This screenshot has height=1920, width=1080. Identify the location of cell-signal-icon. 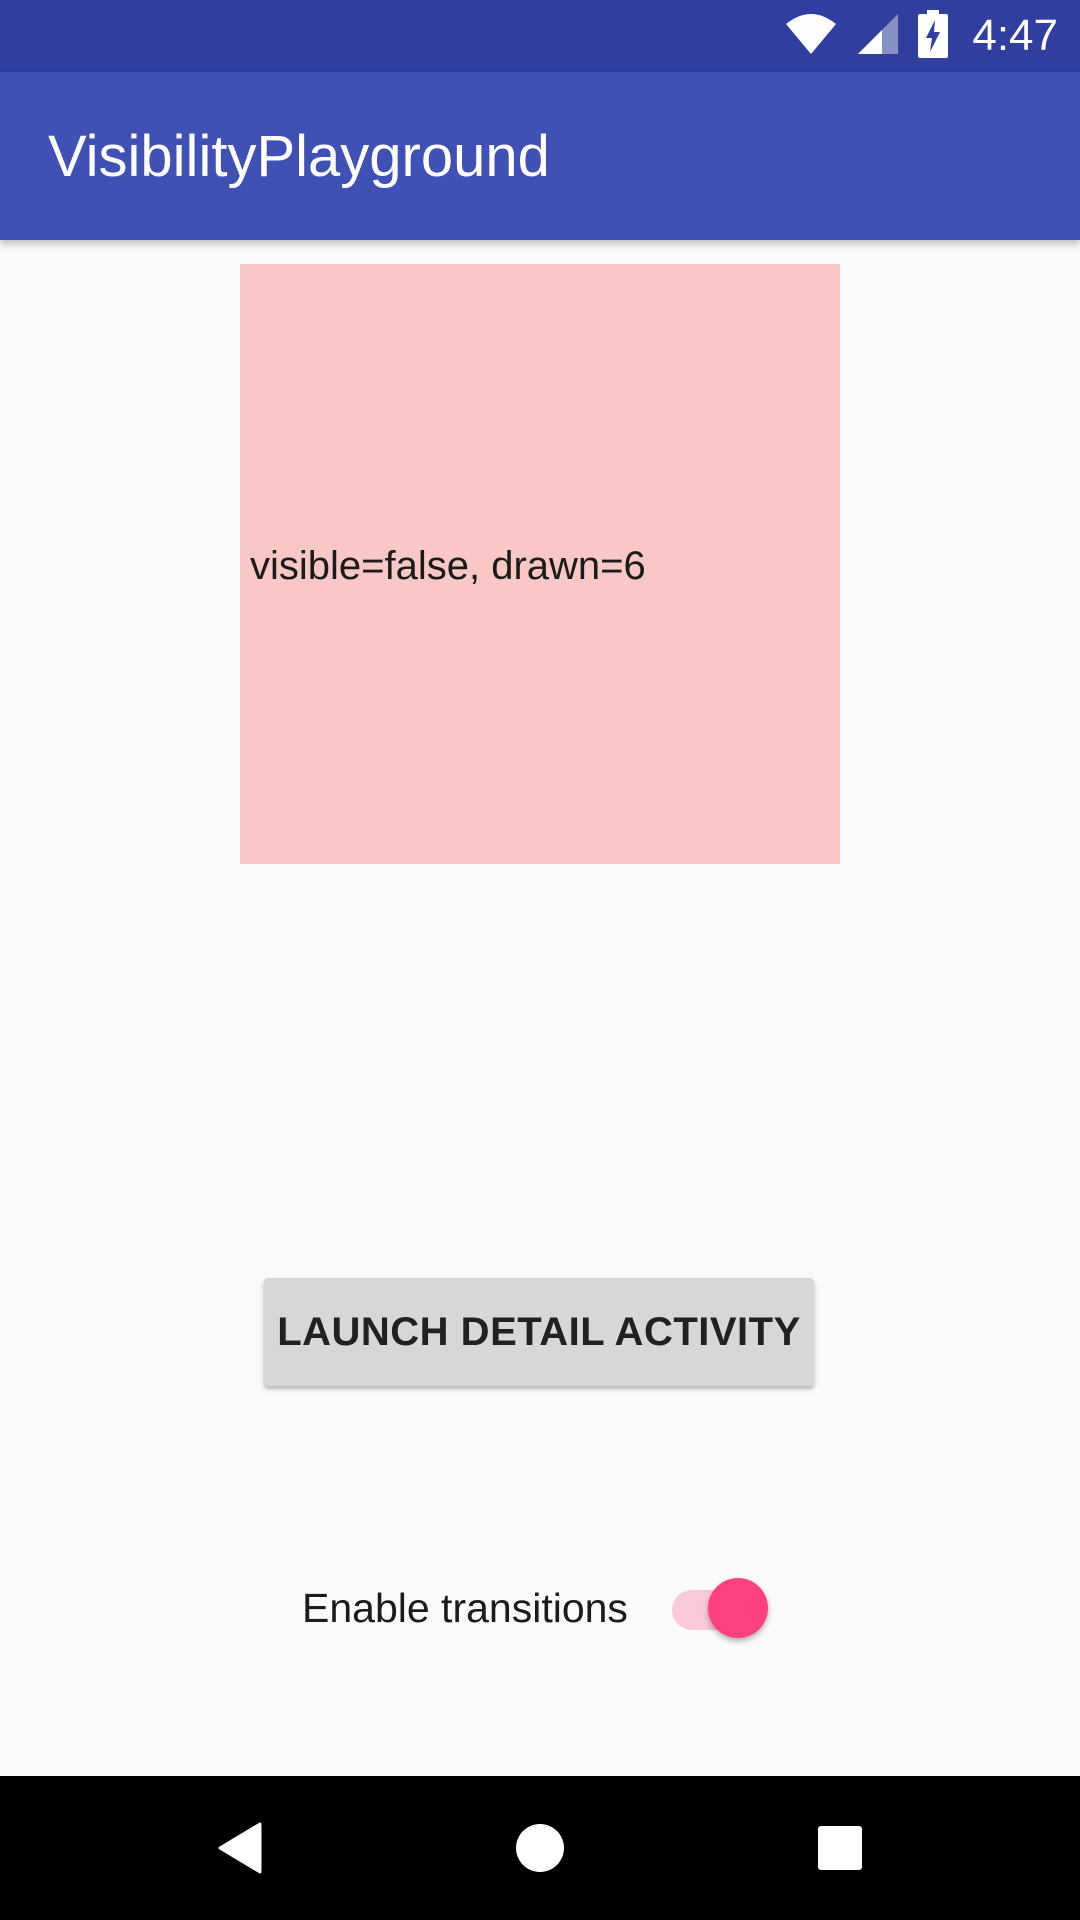
(878, 36).